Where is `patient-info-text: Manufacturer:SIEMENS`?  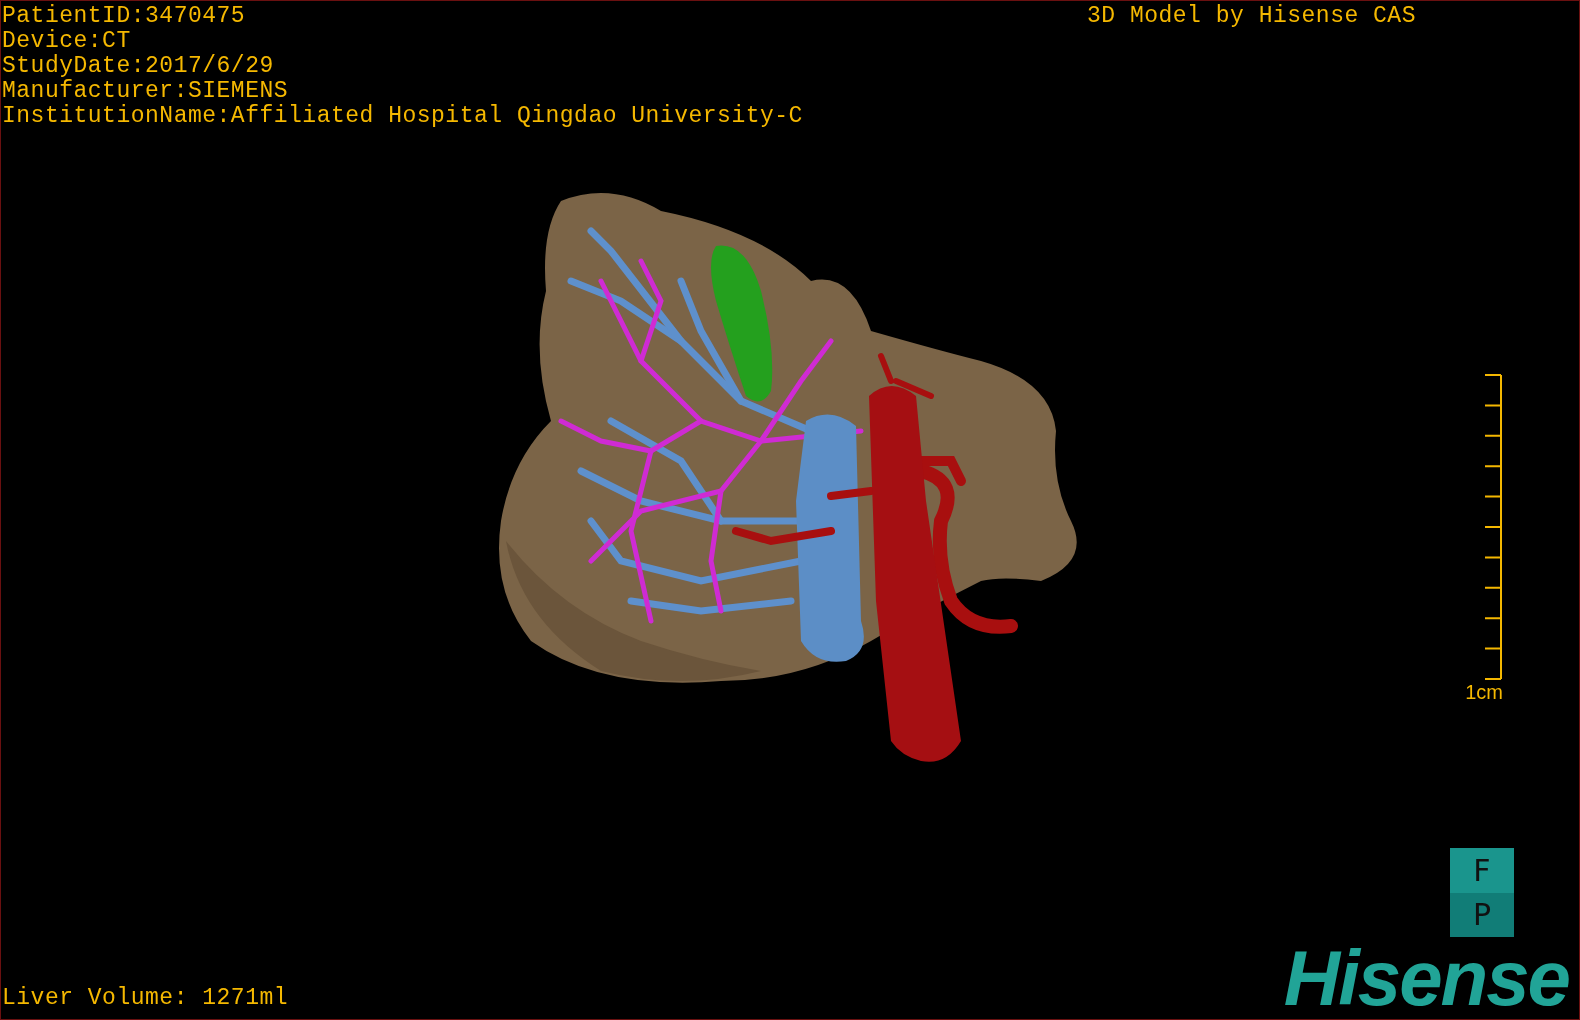 patient-info-text: Manufacturer:SIEMENS is located at coordinates (146, 91).